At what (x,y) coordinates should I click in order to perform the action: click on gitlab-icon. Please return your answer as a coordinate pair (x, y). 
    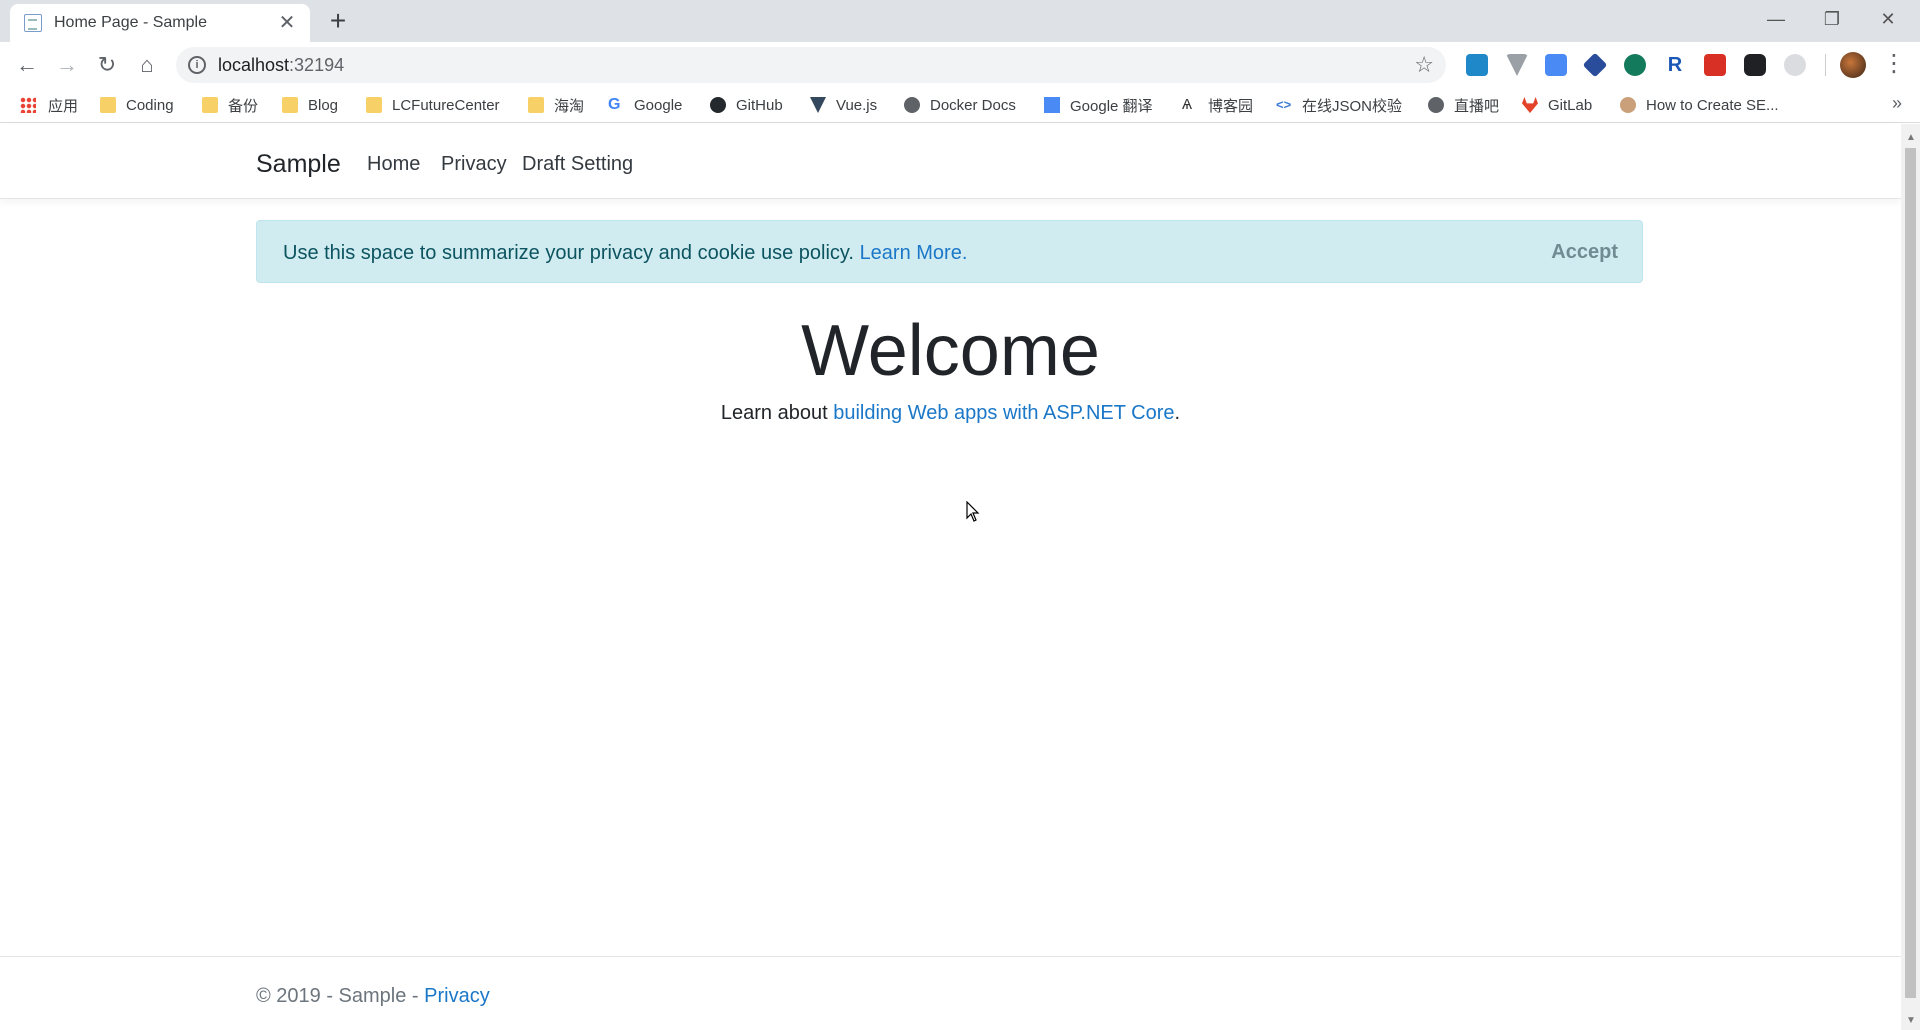
    Looking at the image, I should click on (1530, 105).